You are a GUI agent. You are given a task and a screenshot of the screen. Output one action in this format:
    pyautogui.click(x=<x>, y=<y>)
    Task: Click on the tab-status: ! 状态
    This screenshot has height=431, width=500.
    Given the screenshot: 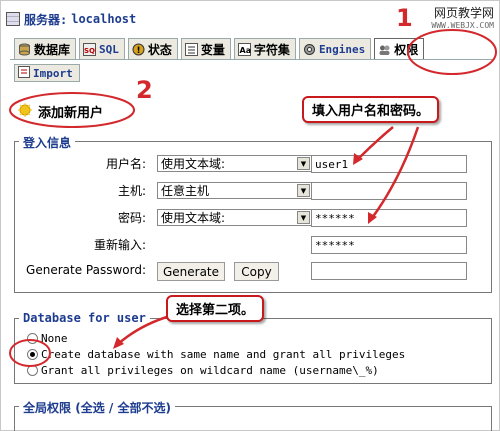 What is the action you would take?
    pyautogui.click(x=152, y=49)
    